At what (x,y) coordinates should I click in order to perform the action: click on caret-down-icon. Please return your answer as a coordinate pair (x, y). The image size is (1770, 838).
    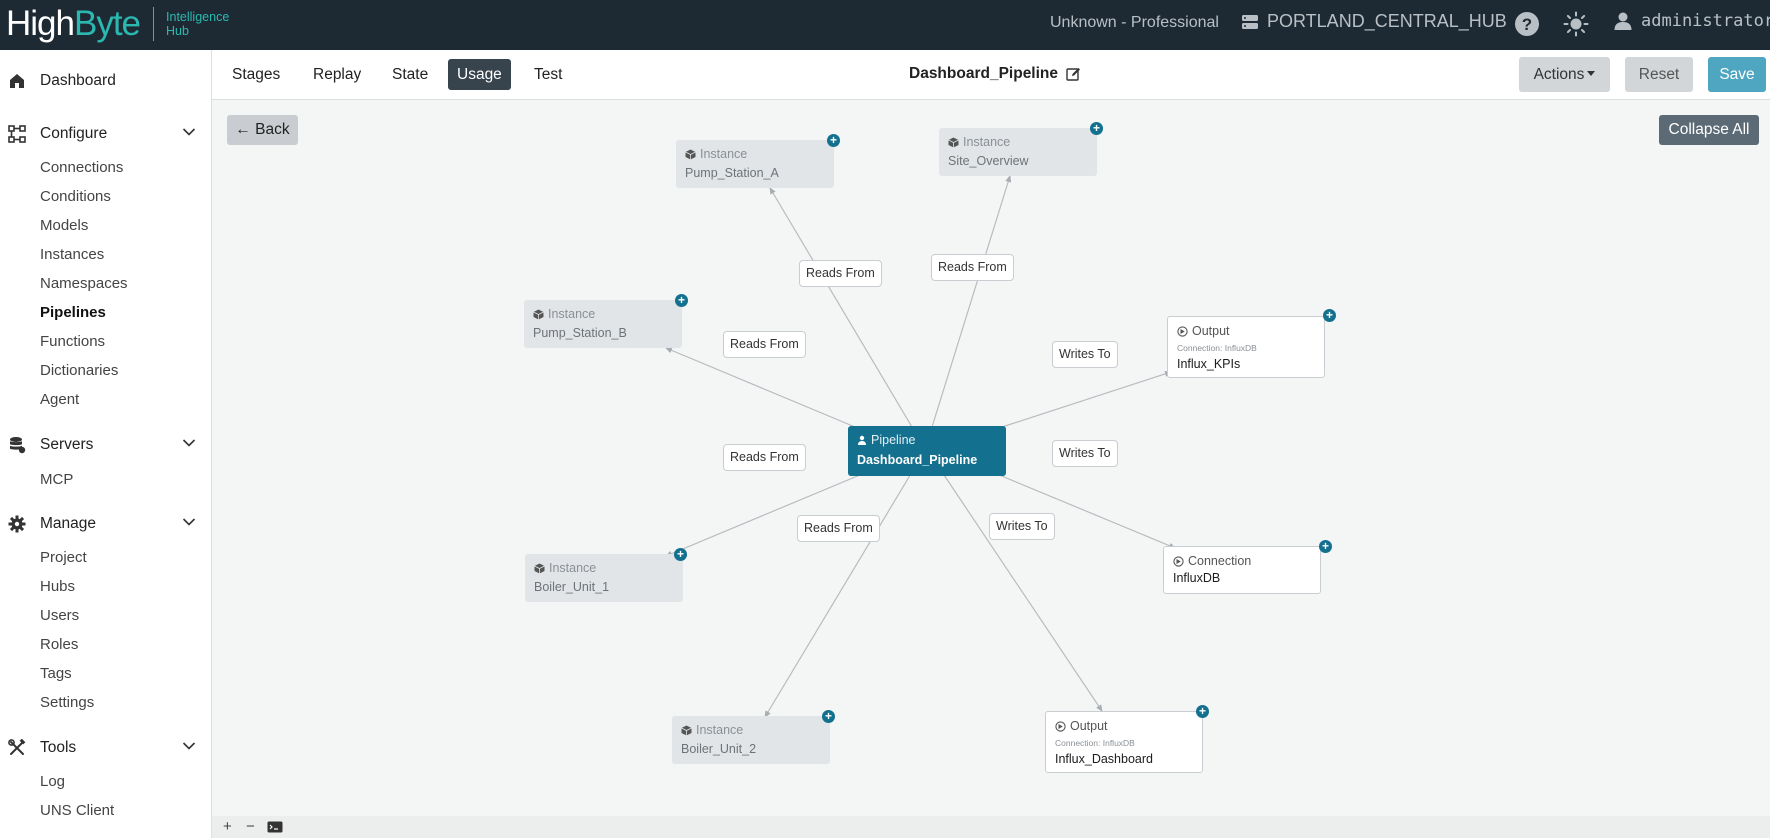
    Looking at the image, I should click on (1591, 74).